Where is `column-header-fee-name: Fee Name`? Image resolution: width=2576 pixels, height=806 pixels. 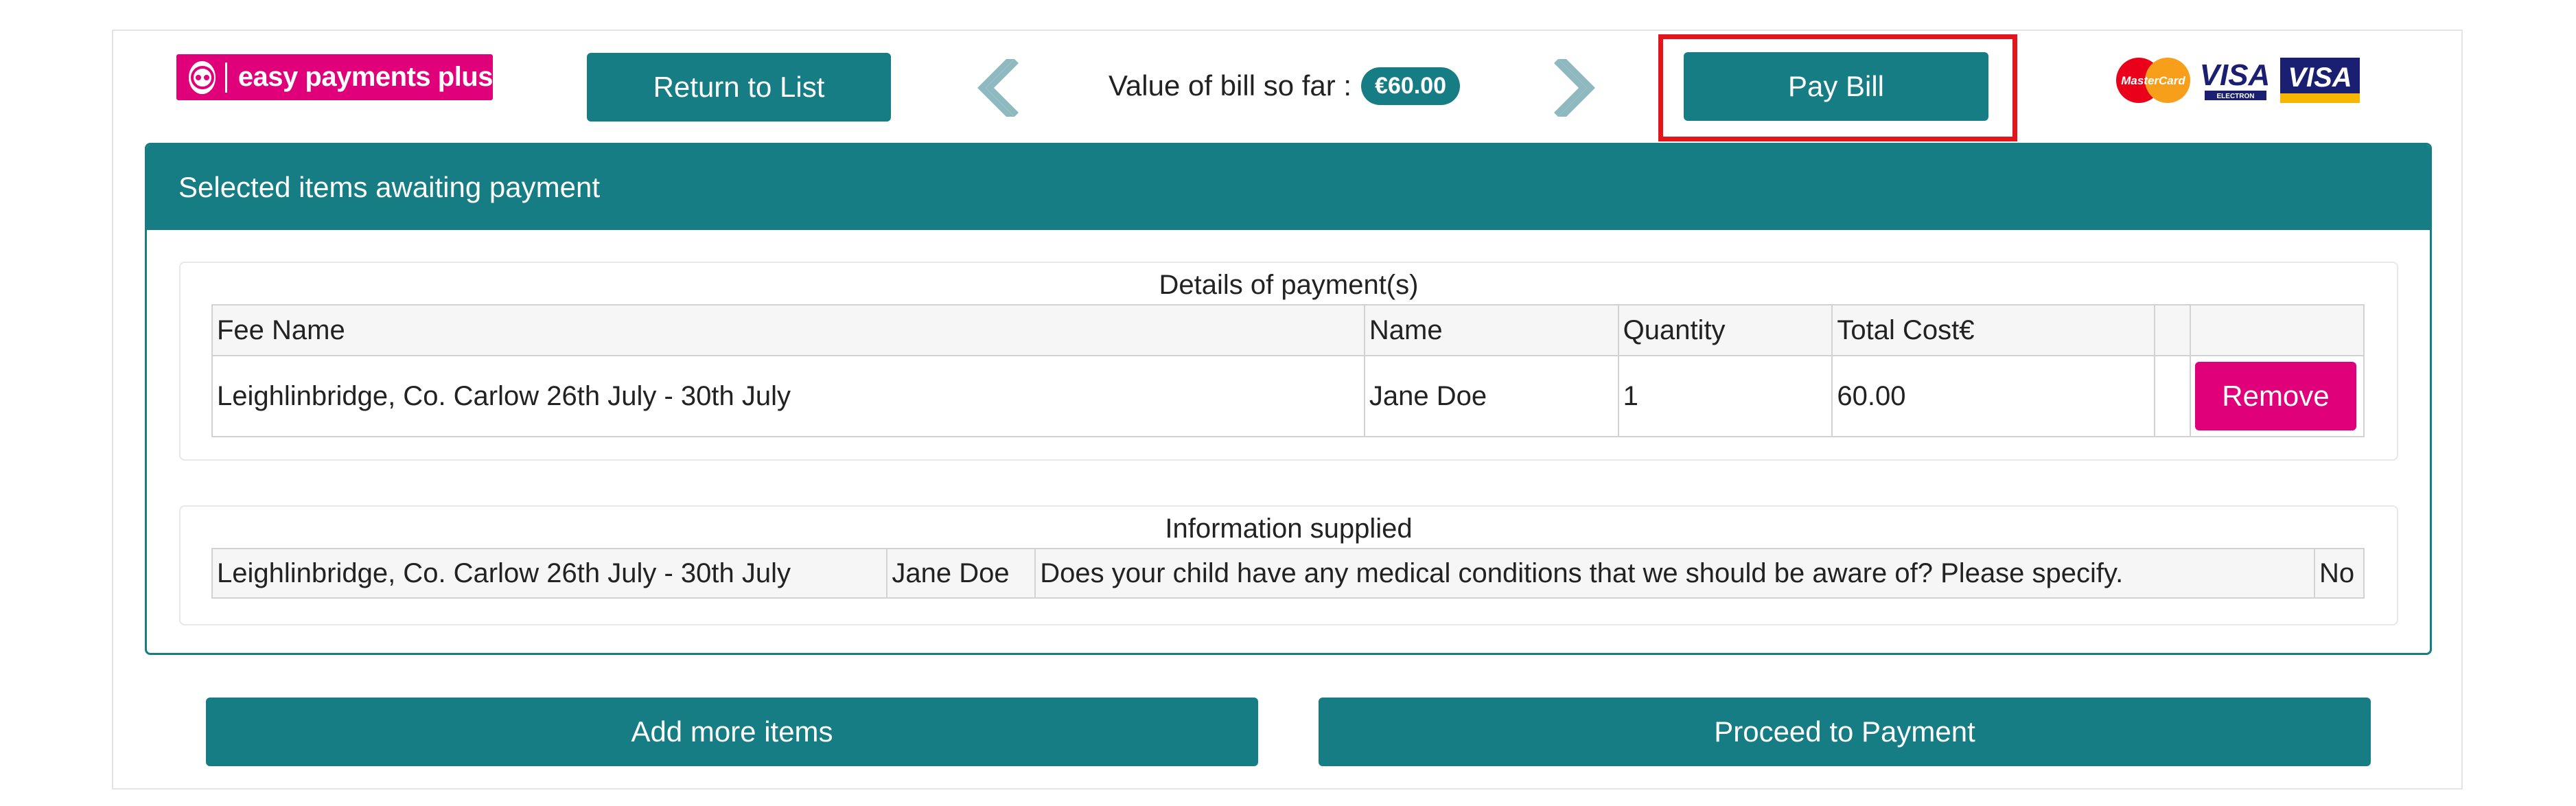 column-header-fee-name: Fee Name is located at coordinates (788, 330).